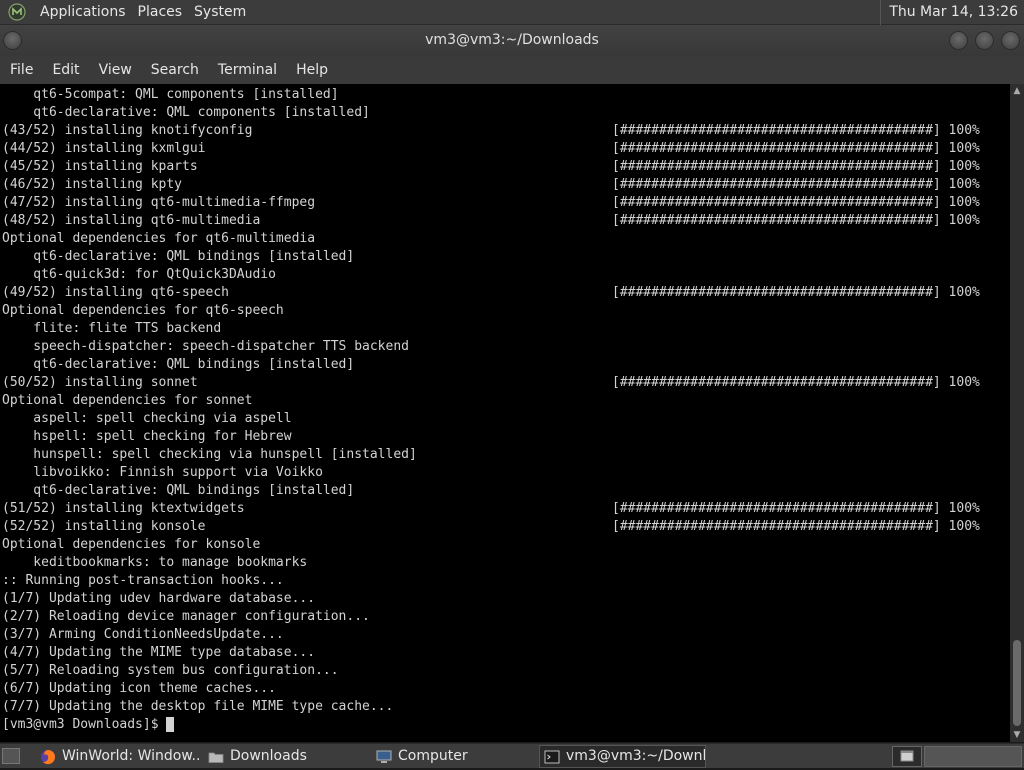 The width and height of the screenshot is (1024, 770). I want to click on window-title: vm3@vm3:~/Downloads, so click(512, 40).